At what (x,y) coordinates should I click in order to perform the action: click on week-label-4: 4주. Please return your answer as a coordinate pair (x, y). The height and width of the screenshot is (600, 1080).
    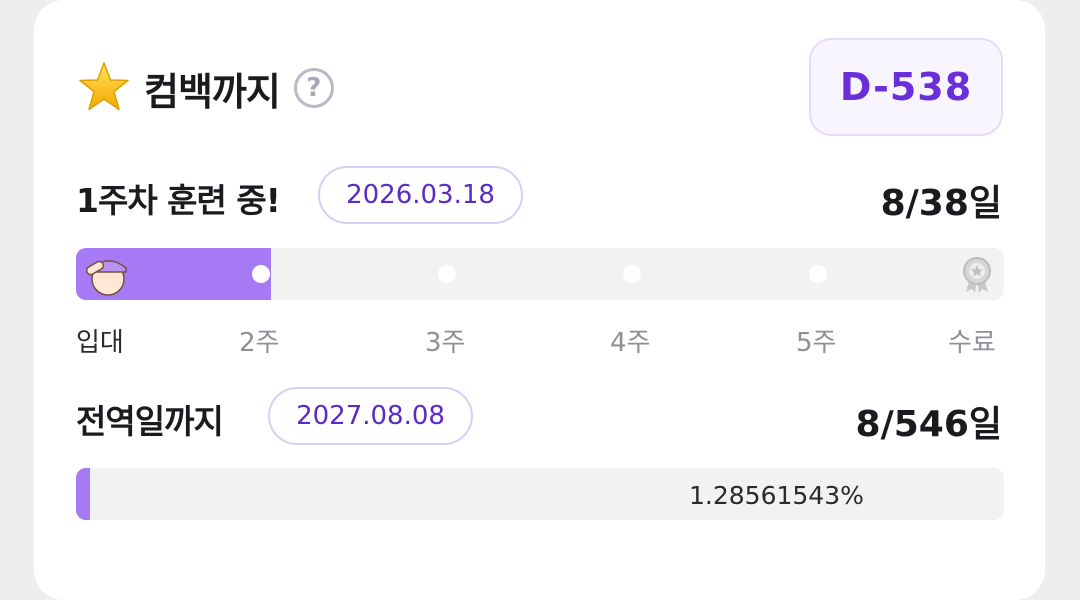
    Looking at the image, I should click on (630, 343).